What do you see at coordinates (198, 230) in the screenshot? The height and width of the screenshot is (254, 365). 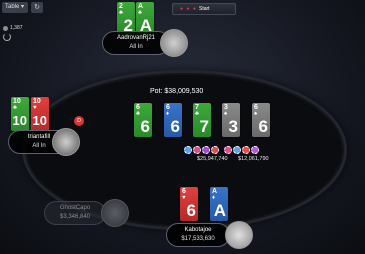 I see `player-name: Kabotajoe` at bounding box center [198, 230].